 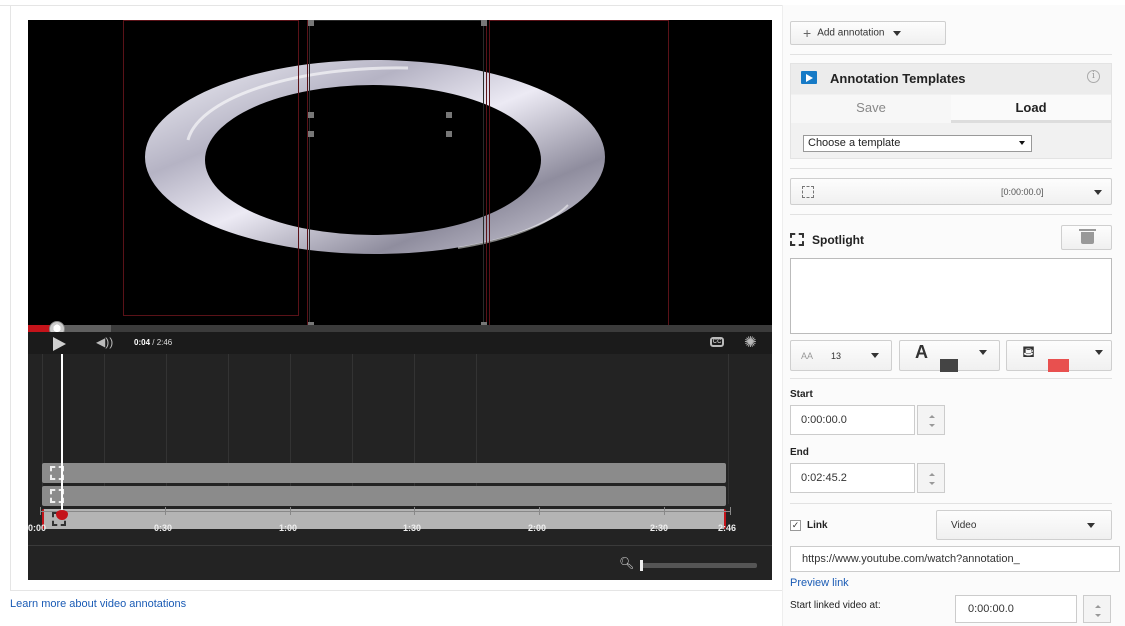 What do you see at coordinates (698, 565) in the screenshot?
I see `timeline-zoom-slider` at bounding box center [698, 565].